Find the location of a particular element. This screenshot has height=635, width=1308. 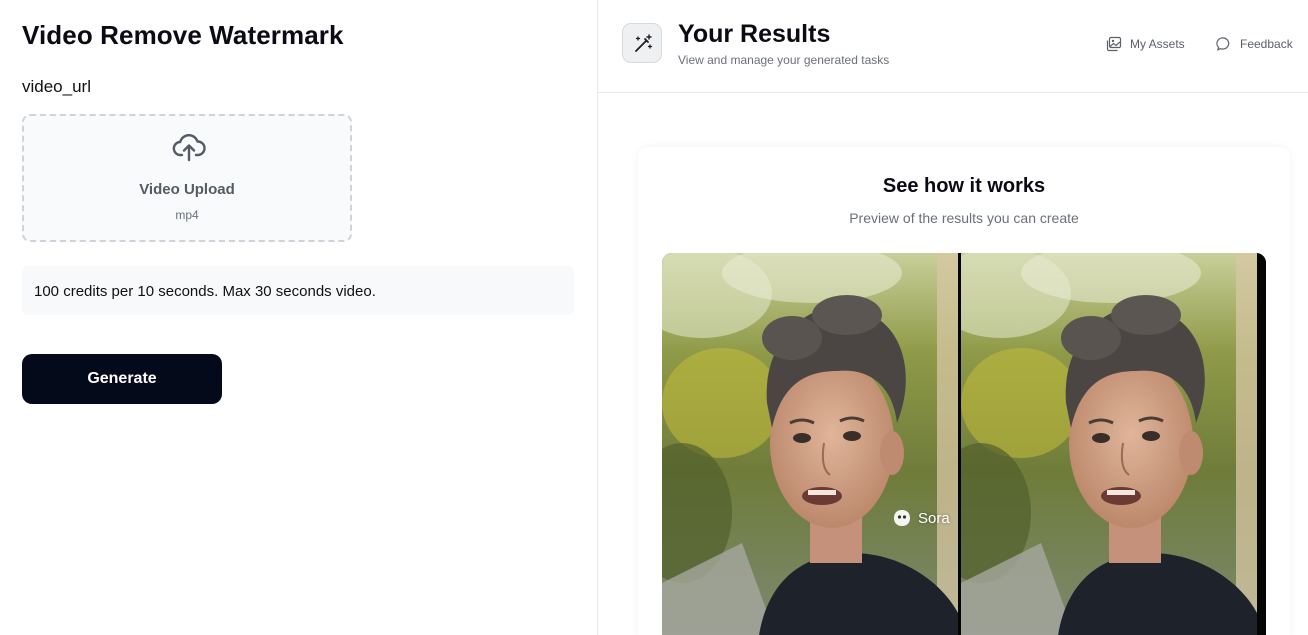

upload-formats: mp4 is located at coordinates (187, 215).